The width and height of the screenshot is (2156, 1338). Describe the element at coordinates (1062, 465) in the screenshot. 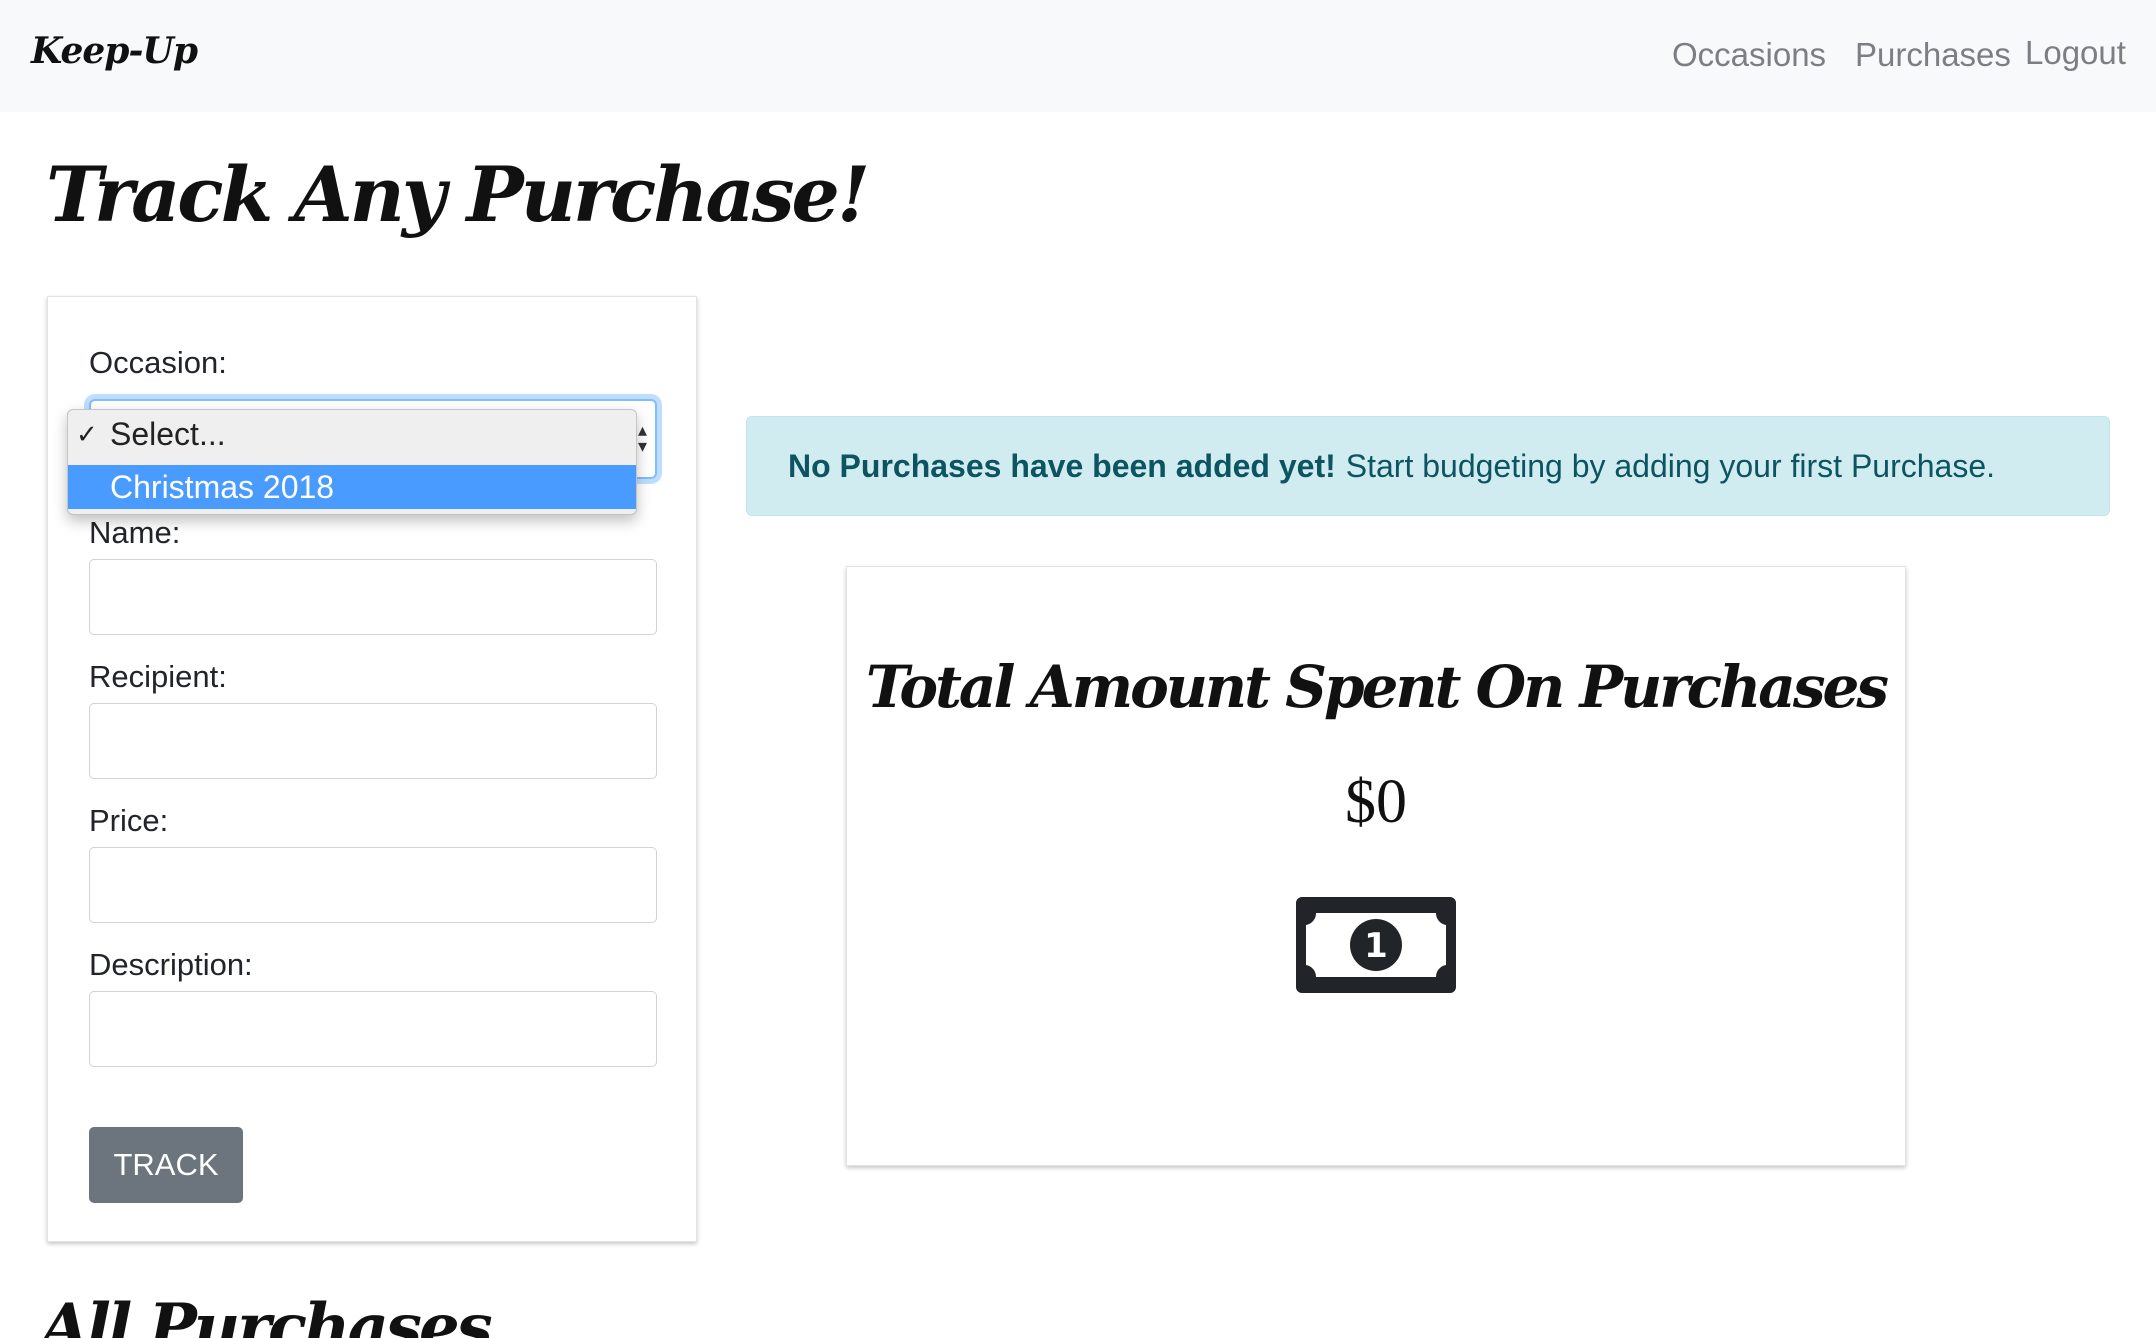

I see `alert-strong-text: No Purchases have been added yet!` at that location.